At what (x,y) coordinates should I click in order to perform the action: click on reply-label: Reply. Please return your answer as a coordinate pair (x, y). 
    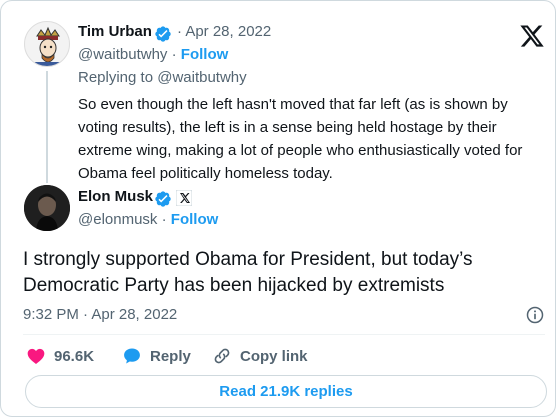
    Looking at the image, I should click on (170, 356).